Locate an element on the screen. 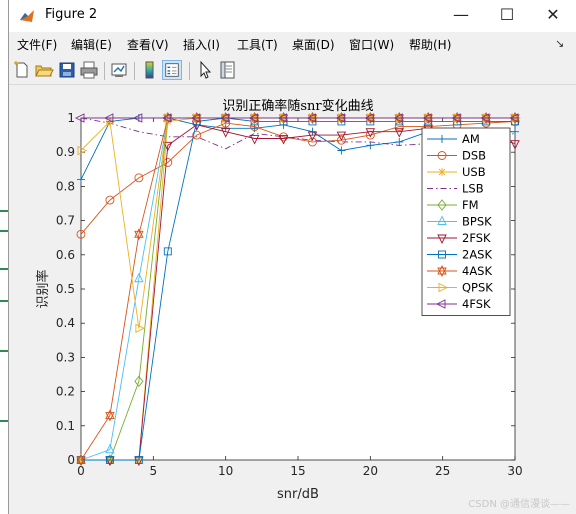 The height and width of the screenshot is (514, 576). y-tick-label: 0.1 is located at coordinates (65, 426).